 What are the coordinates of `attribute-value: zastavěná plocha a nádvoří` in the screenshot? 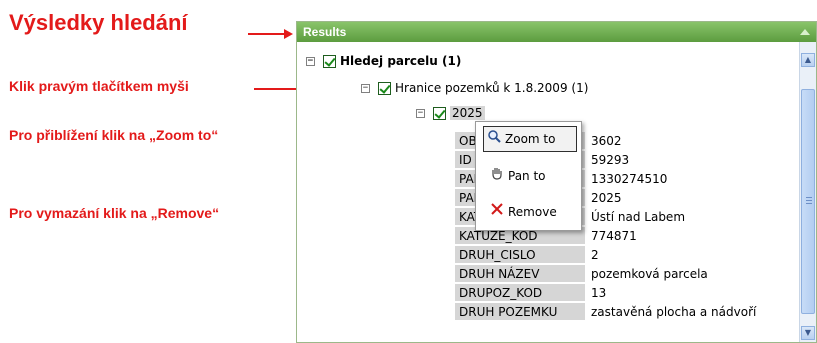 It's located at (674, 311).